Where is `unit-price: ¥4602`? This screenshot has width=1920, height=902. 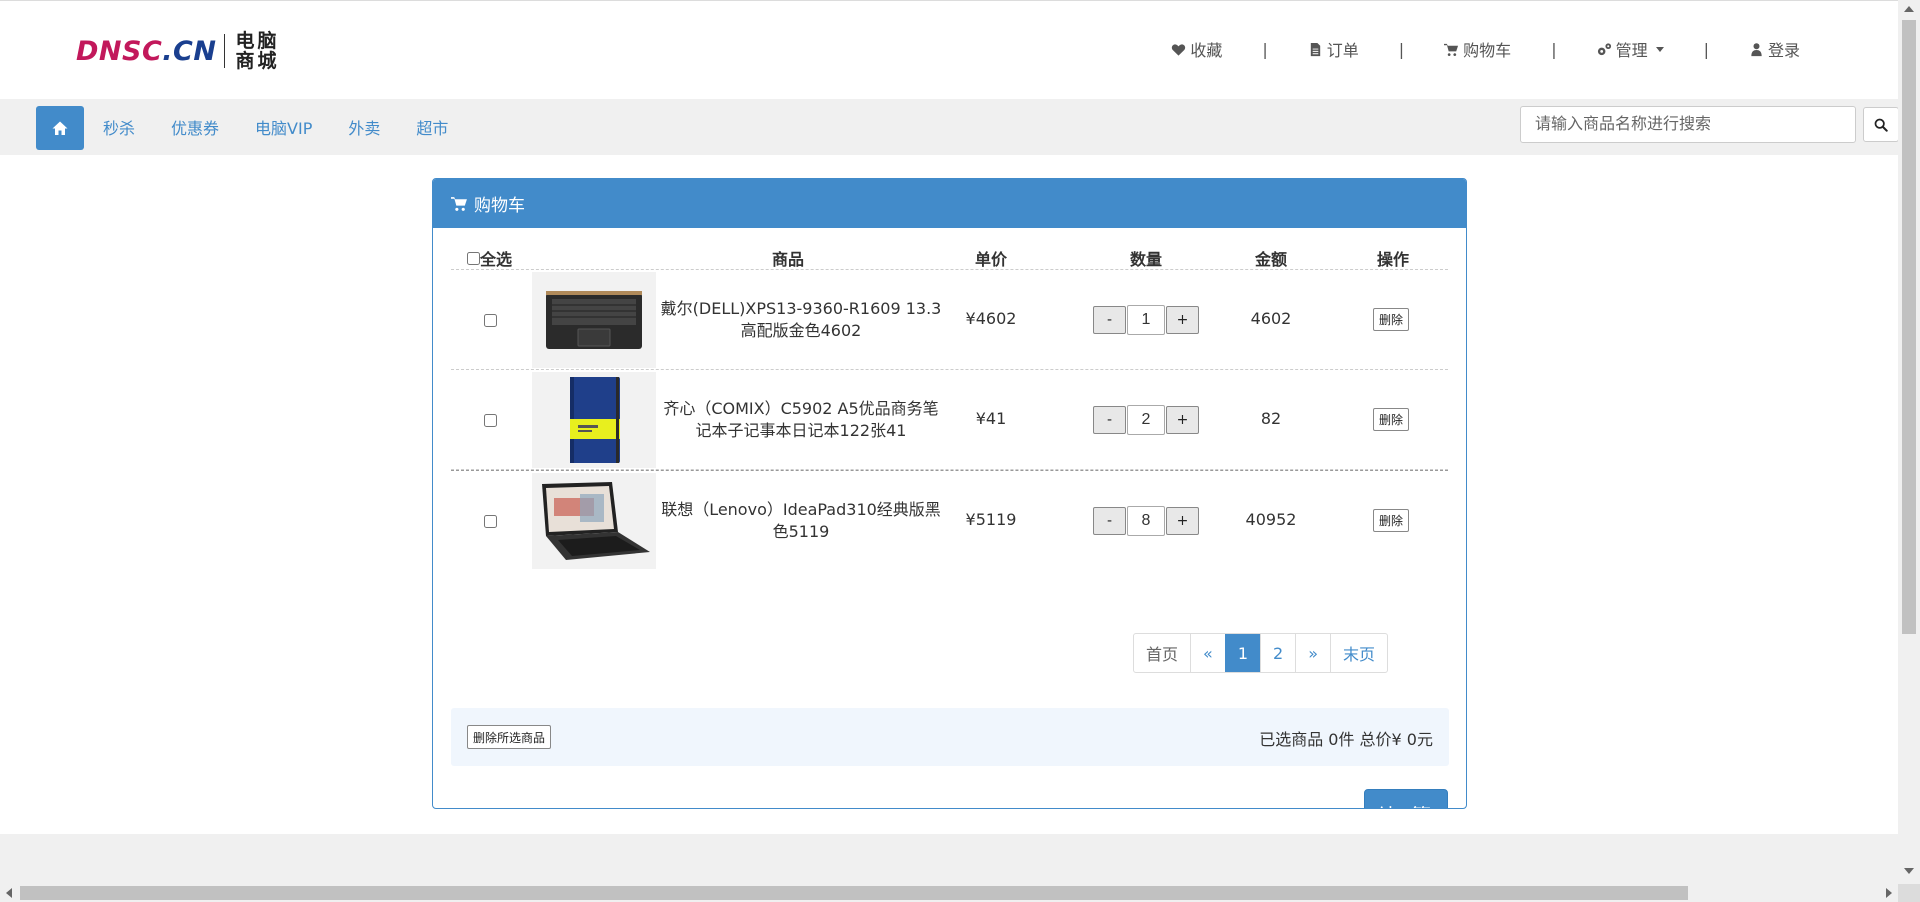
unit-price: ¥4602 is located at coordinates (991, 318).